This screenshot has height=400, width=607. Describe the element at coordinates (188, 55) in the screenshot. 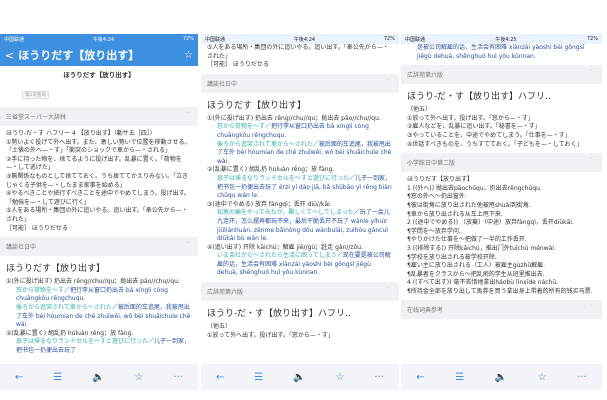

I see `star-icon: ☆` at that location.